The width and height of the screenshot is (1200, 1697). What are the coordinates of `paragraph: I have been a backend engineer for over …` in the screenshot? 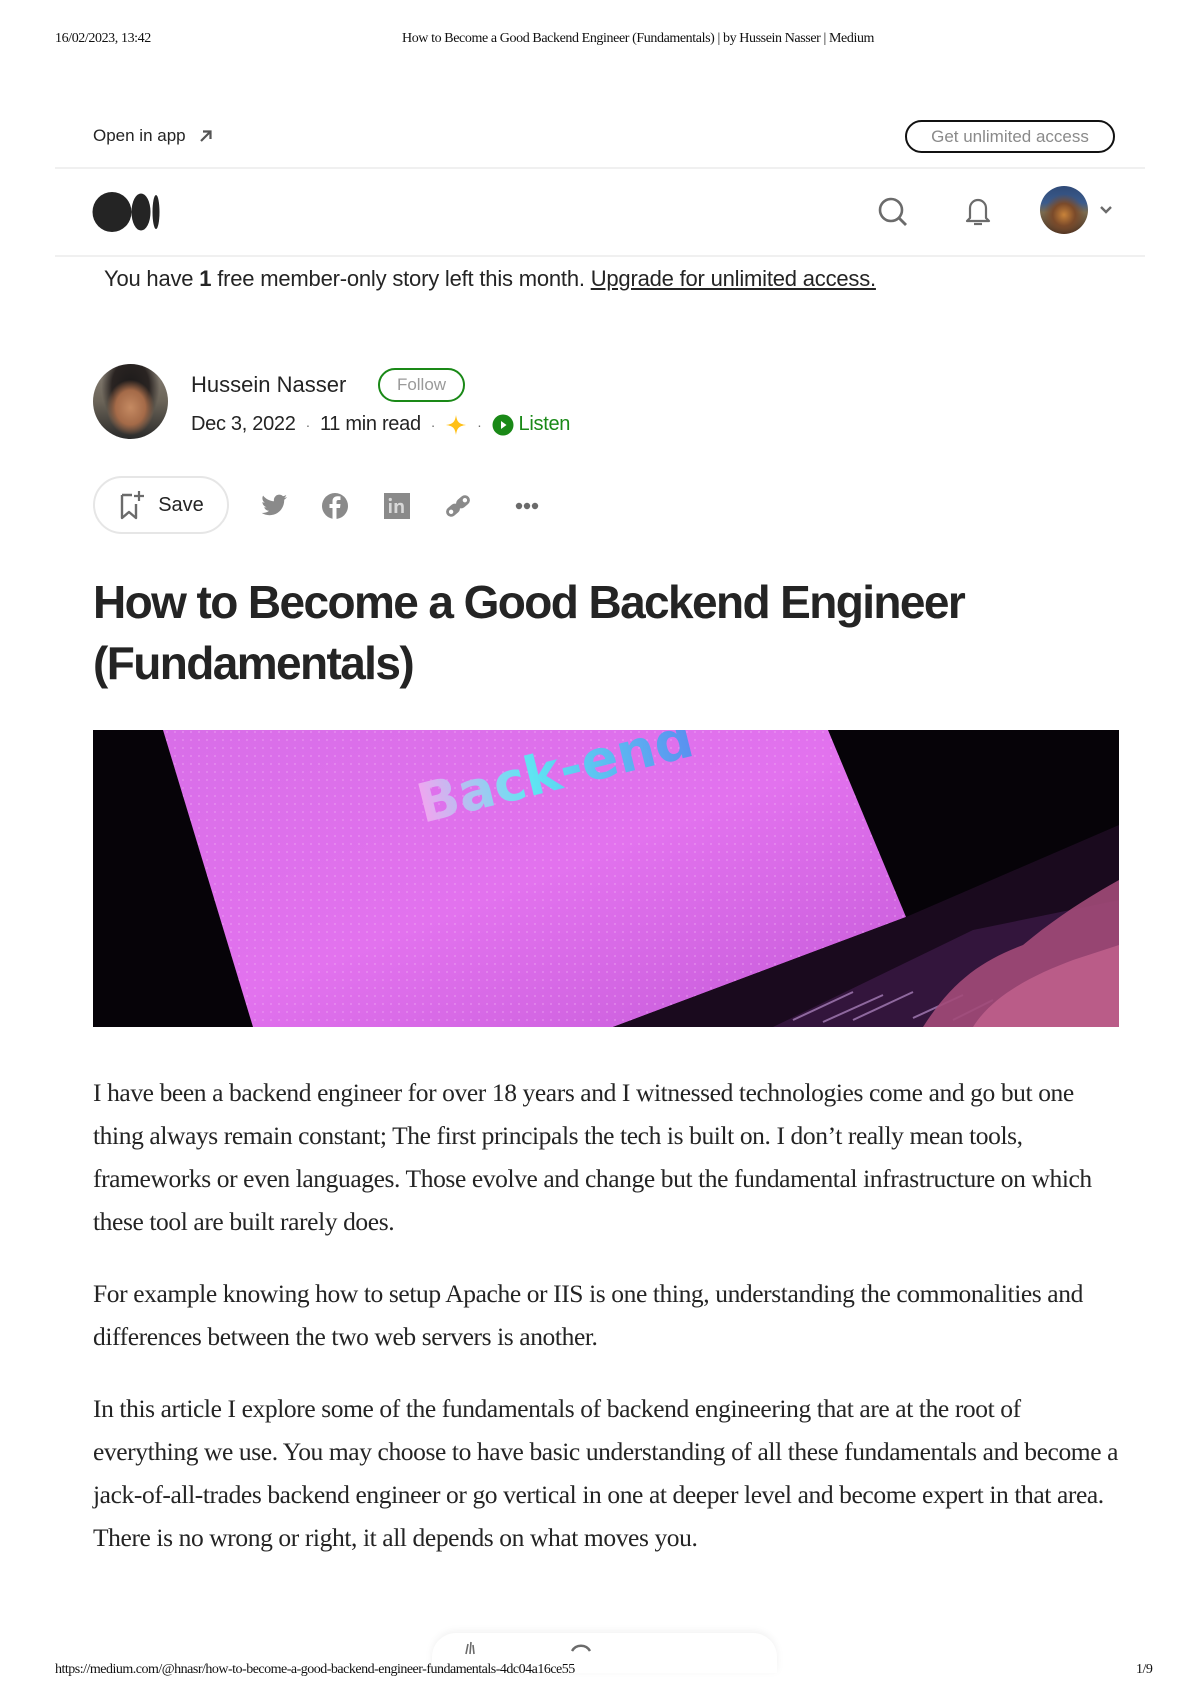 It's located at (592, 1157).